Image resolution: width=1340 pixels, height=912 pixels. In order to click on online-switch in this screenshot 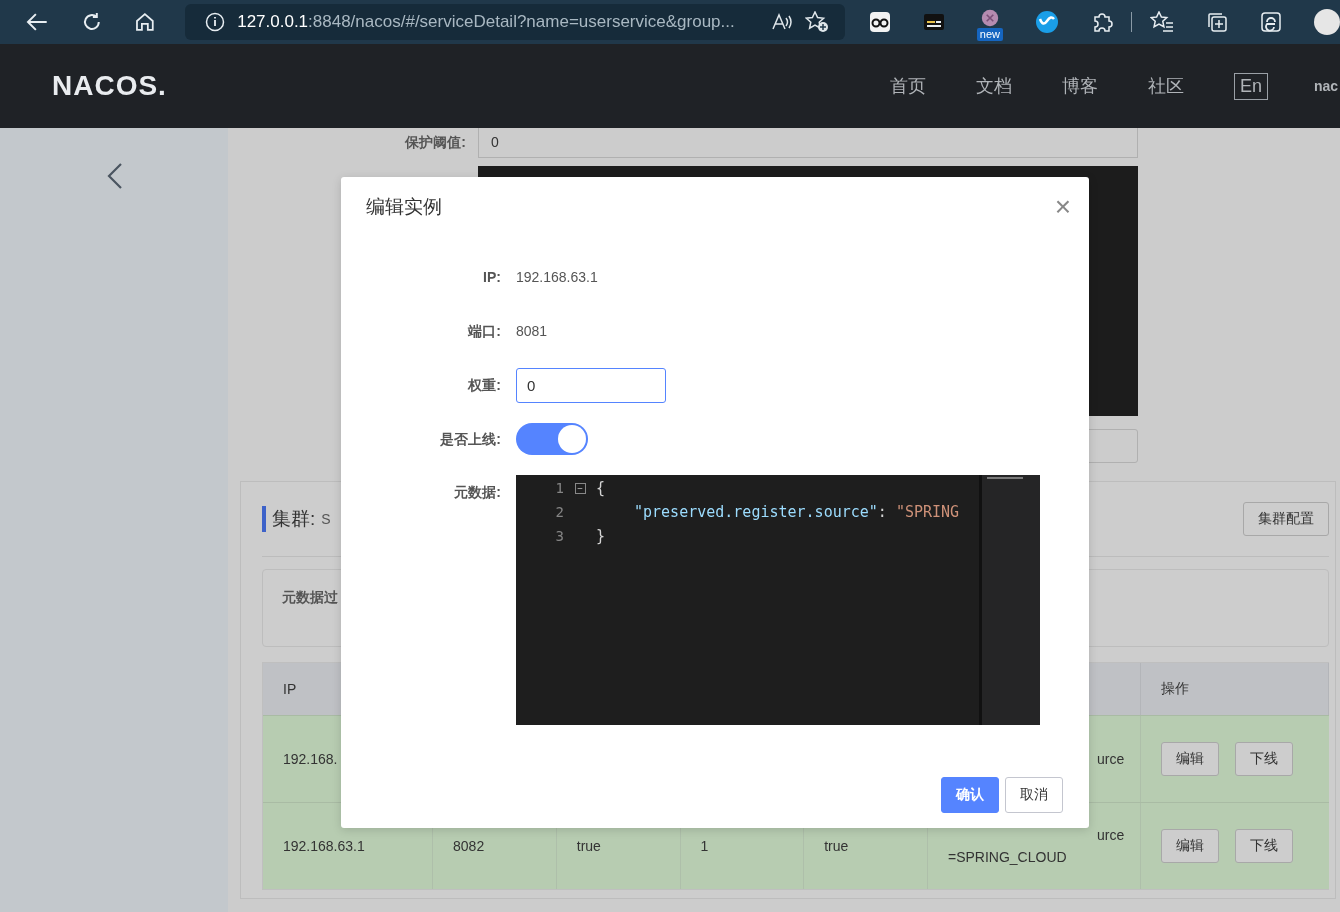, I will do `click(552, 439)`.